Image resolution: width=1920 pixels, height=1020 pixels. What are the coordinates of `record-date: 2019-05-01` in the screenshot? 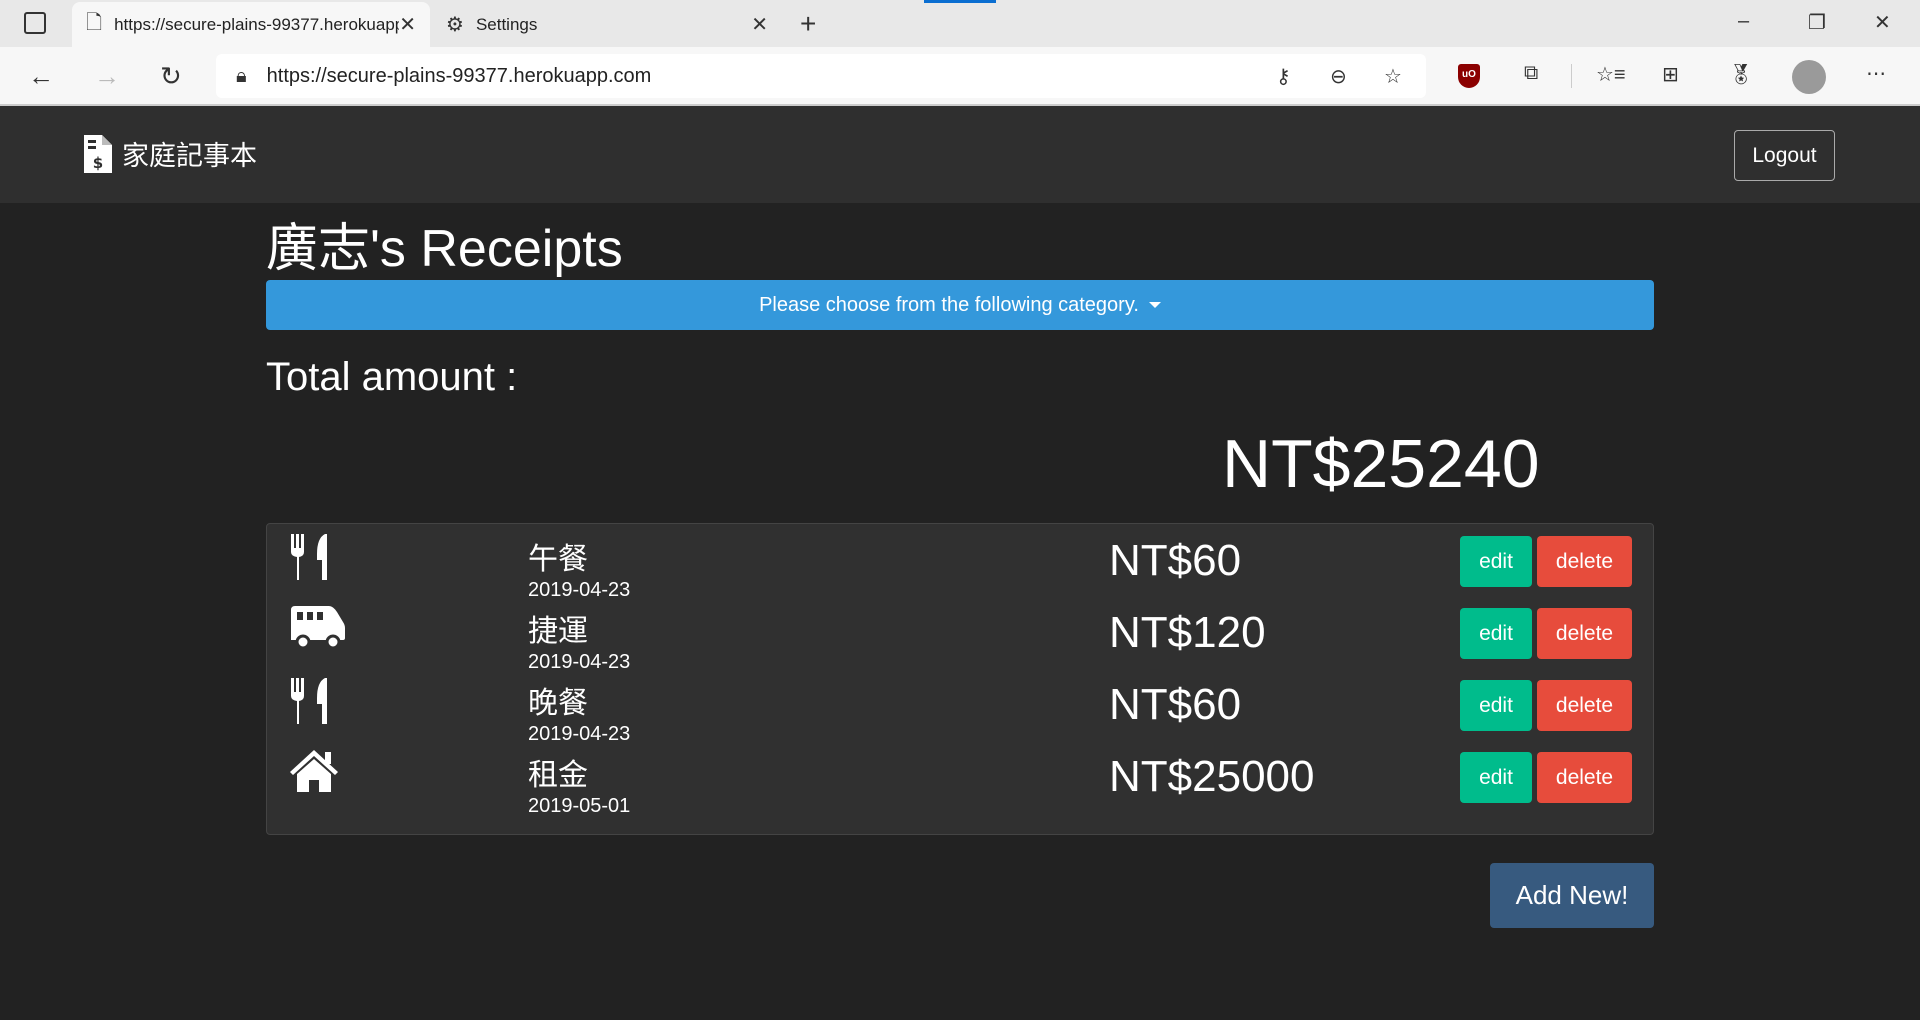 It's located at (579, 806).